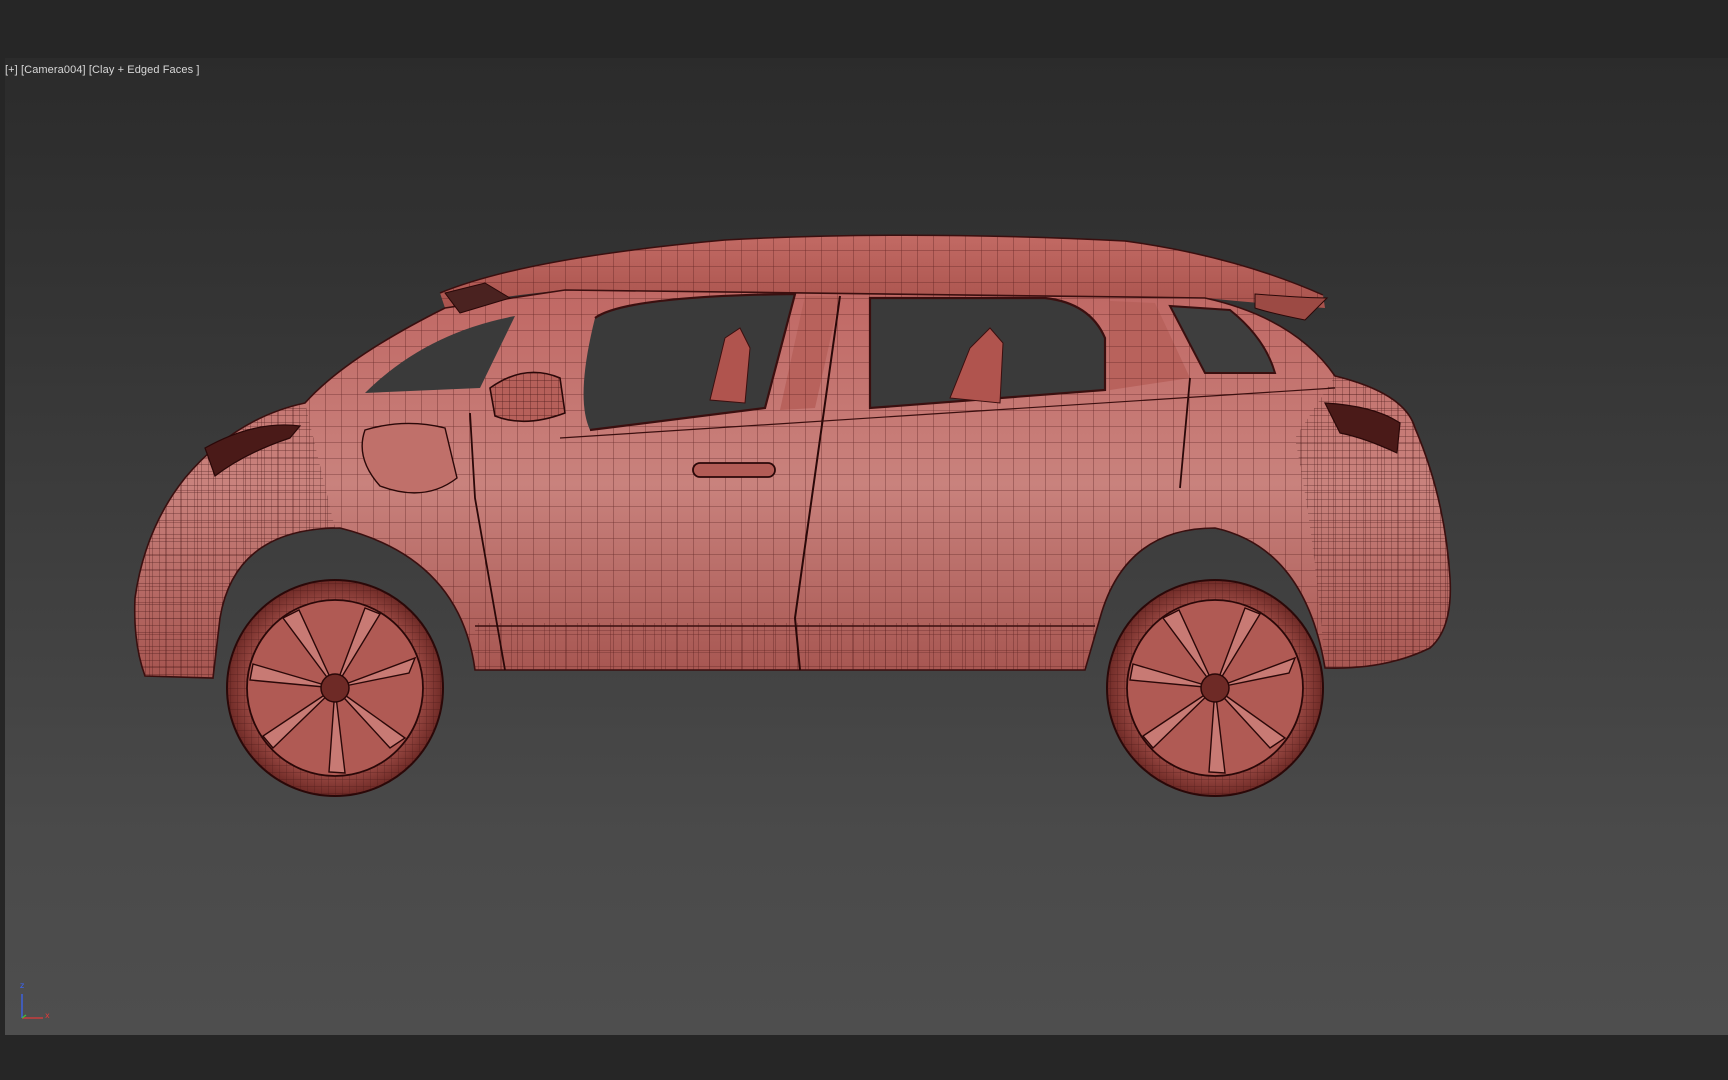 The image size is (1728, 1080). I want to click on door-handle, so click(734, 470).